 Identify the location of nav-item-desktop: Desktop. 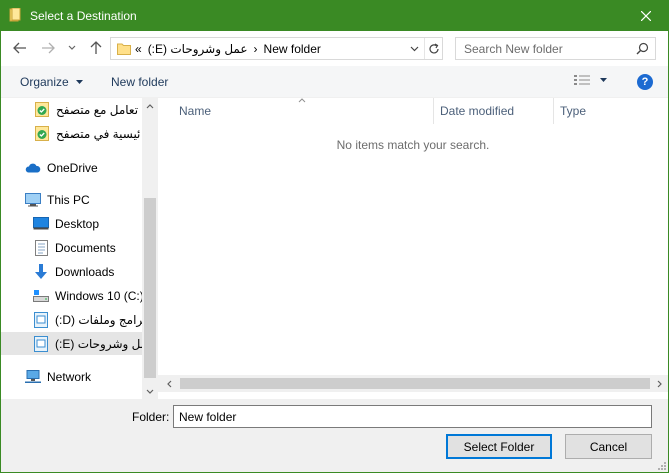
(71, 223).